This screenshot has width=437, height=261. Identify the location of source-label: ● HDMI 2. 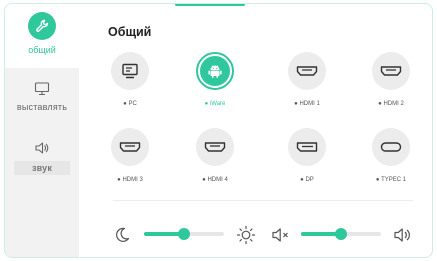
(391, 104).